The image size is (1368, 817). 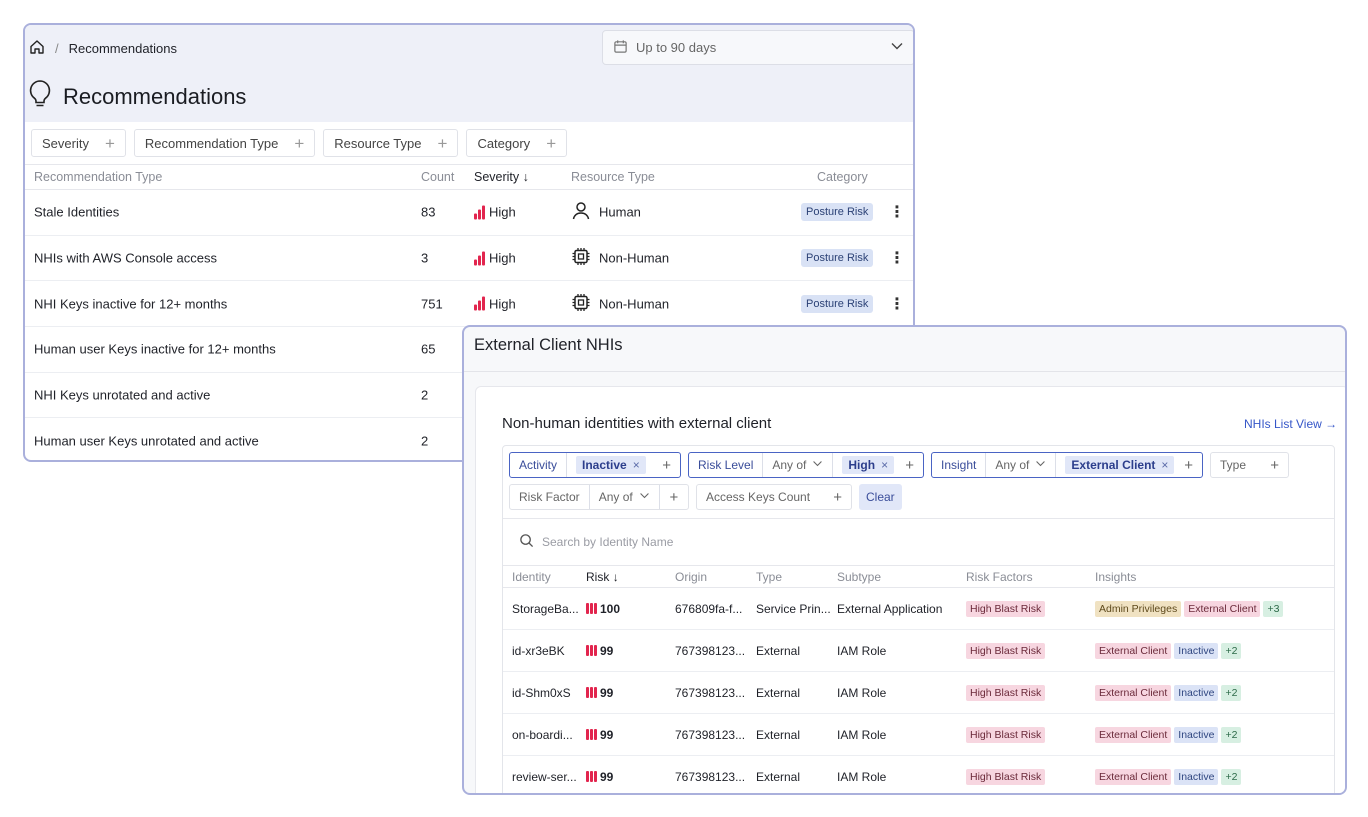 What do you see at coordinates (598, 577) in the screenshot?
I see `col-risk-label: Risk` at bounding box center [598, 577].